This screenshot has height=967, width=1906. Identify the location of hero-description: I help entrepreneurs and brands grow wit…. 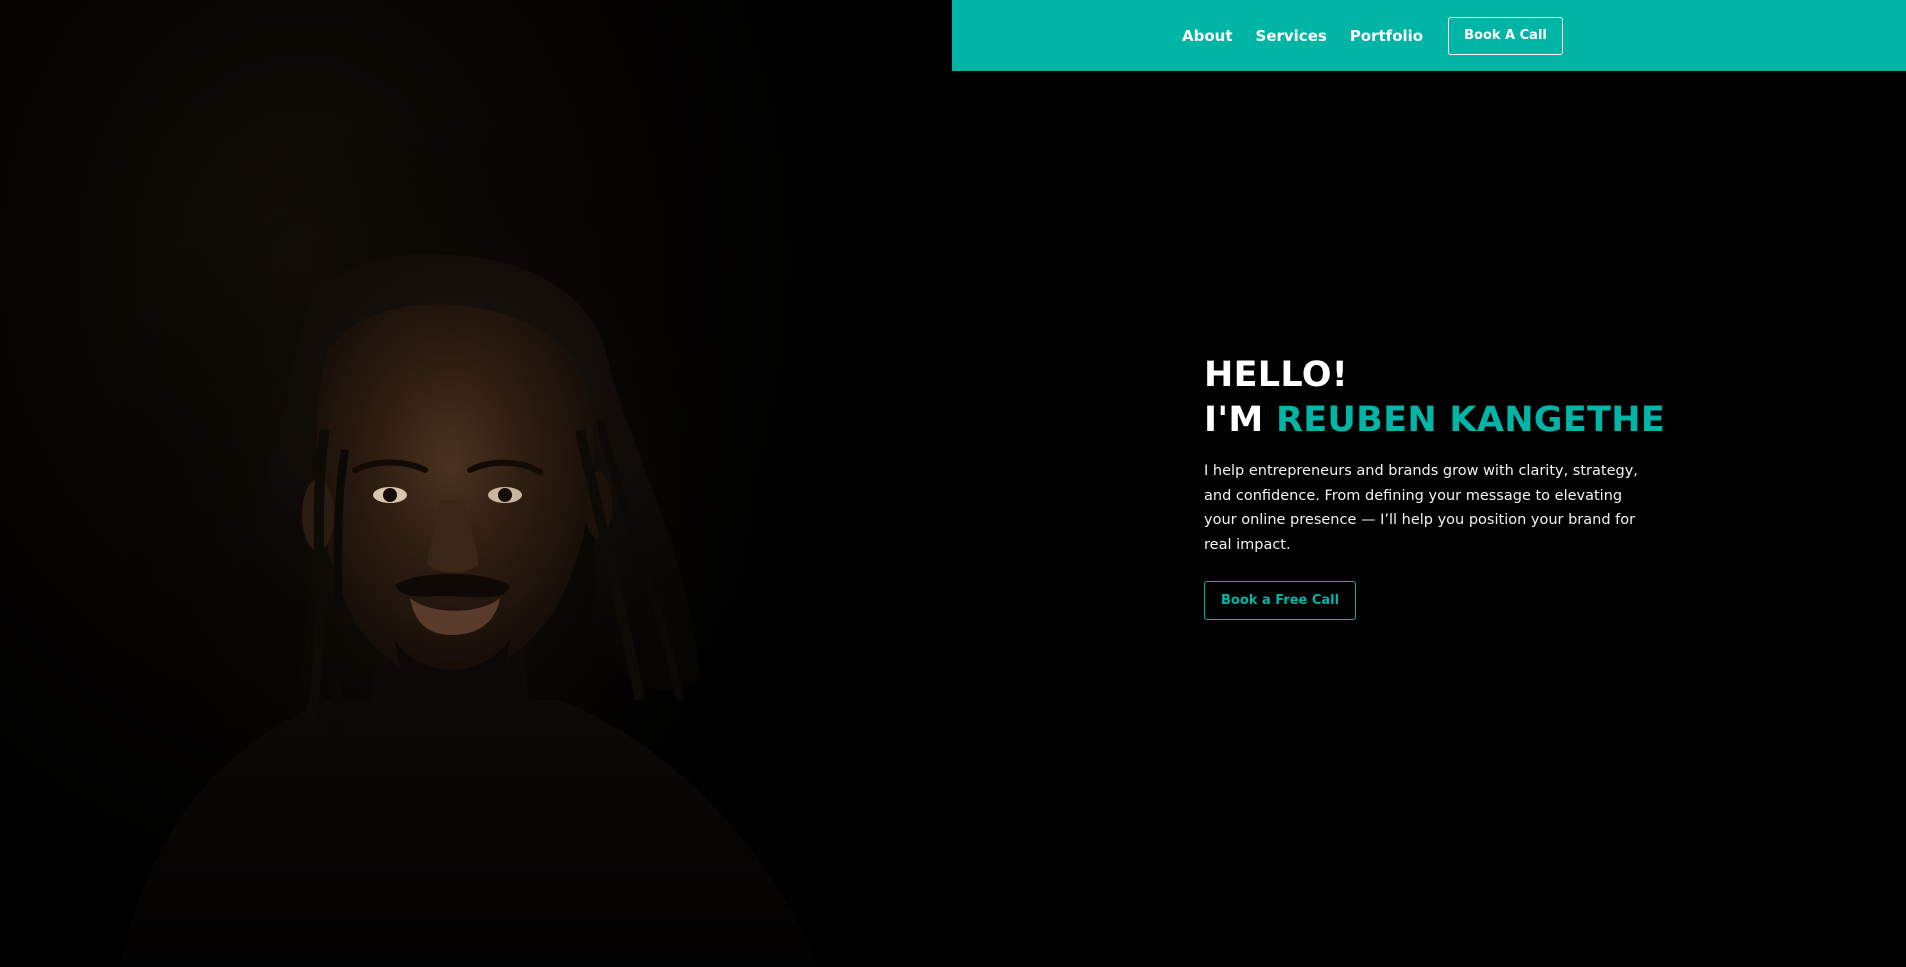
(1421, 508).